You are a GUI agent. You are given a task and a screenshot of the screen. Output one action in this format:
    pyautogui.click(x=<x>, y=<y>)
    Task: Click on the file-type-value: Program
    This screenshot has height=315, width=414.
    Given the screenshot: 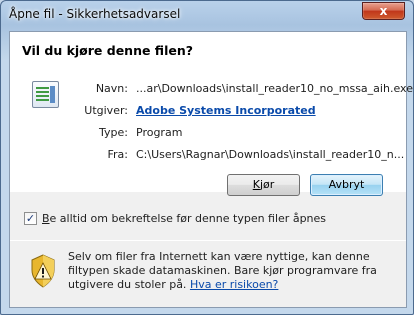 What is the action you would take?
    pyautogui.click(x=159, y=132)
    